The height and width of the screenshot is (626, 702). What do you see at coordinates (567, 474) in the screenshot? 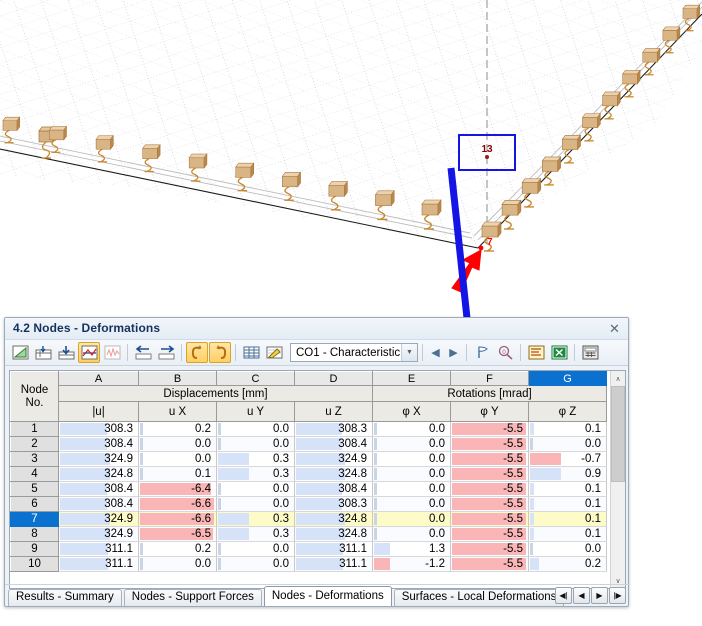
I see `grid-cell: 0.9` at bounding box center [567, 474].